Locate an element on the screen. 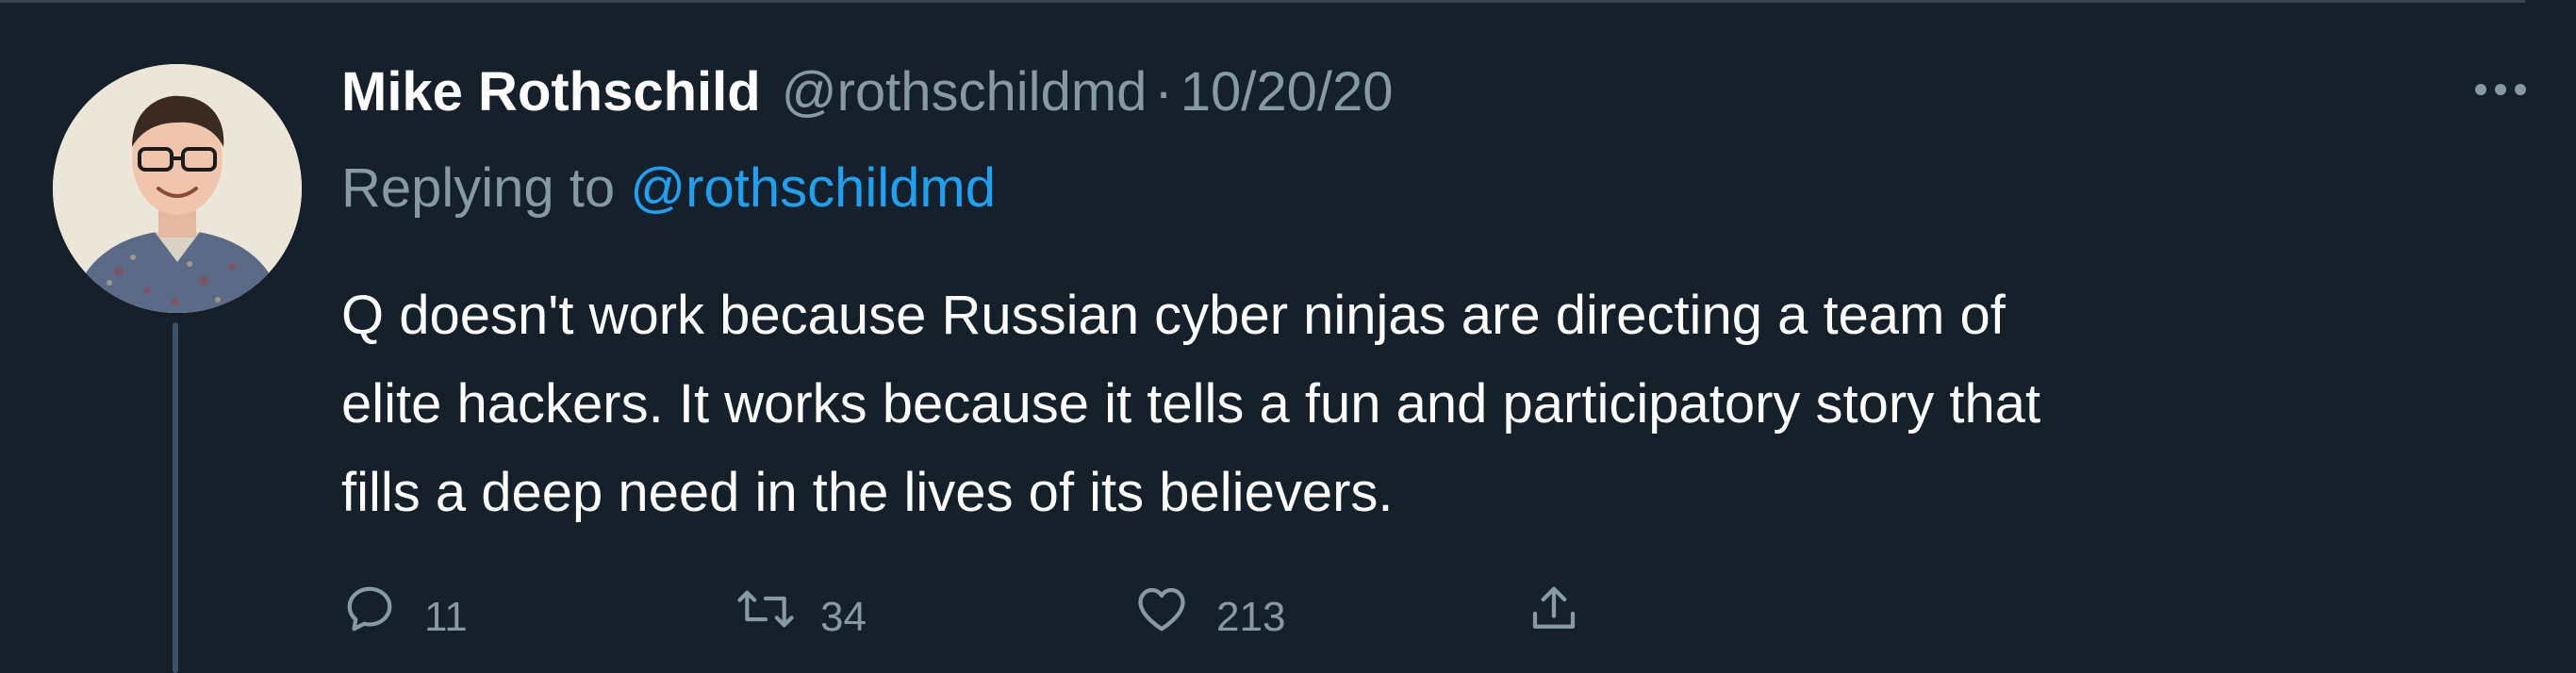 This screenshot has width=2576, height=673. share-button is located at coordinates (1554, 609).